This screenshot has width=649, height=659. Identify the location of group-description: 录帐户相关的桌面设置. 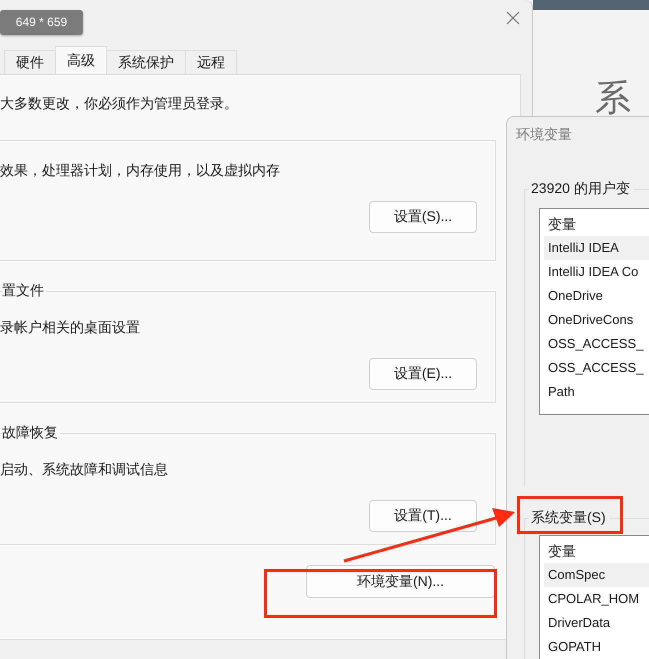
(70, 328).